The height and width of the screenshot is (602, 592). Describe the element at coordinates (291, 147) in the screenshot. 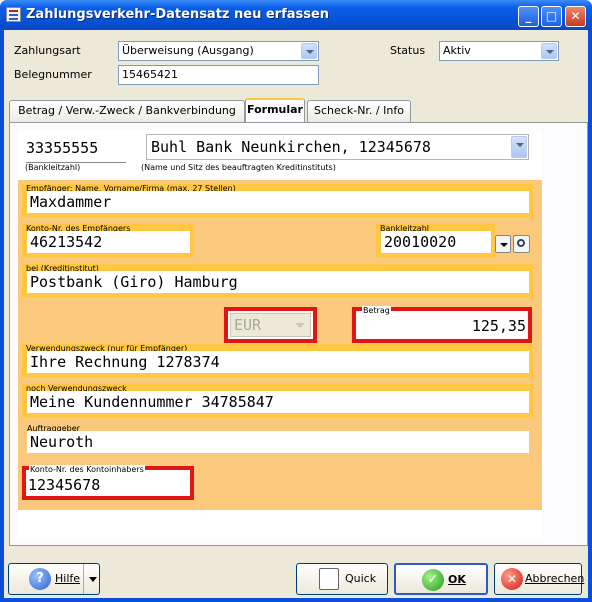

I see `bank-name-value: Buhl Bank Neunkirchen, 12345678` at that location.